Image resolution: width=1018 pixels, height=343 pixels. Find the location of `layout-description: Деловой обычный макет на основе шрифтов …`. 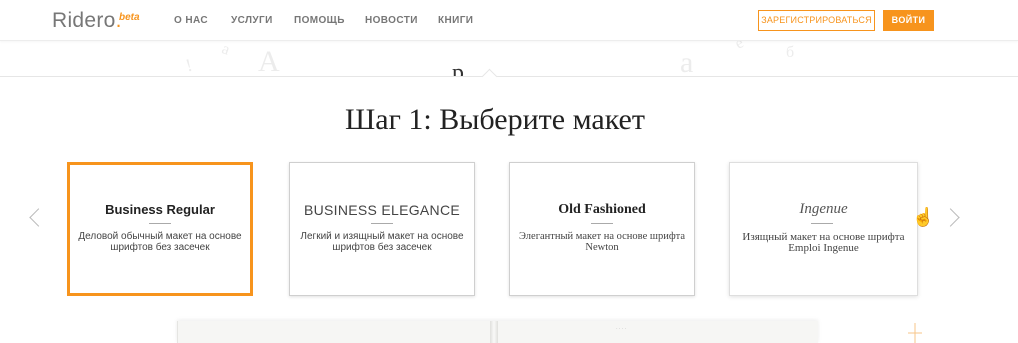

layout-description: Деловой обычный макет на основе шрифтов … is located at coordinates (160, 242).